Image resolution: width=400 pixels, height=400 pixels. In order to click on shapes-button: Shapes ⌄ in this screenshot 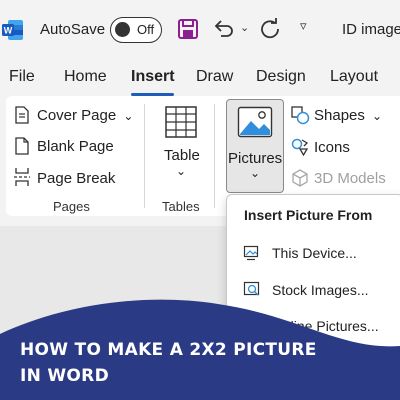, I will do `click(348, 115)`.